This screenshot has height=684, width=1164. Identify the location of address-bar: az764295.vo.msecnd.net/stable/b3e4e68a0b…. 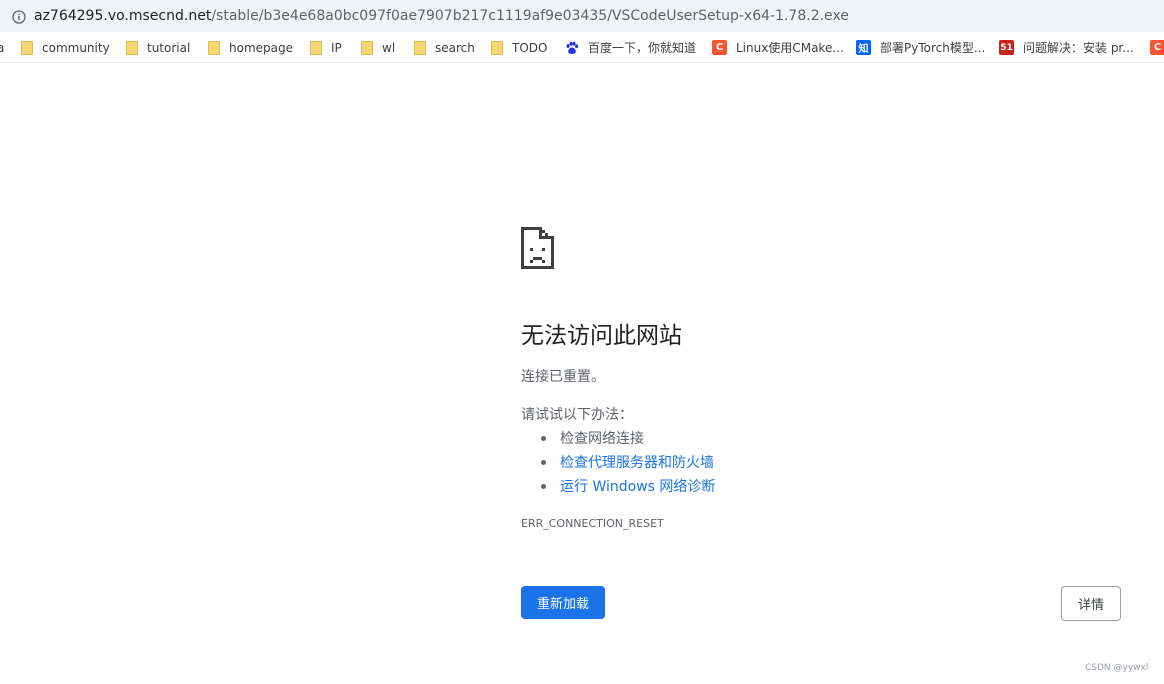
(582, 16).